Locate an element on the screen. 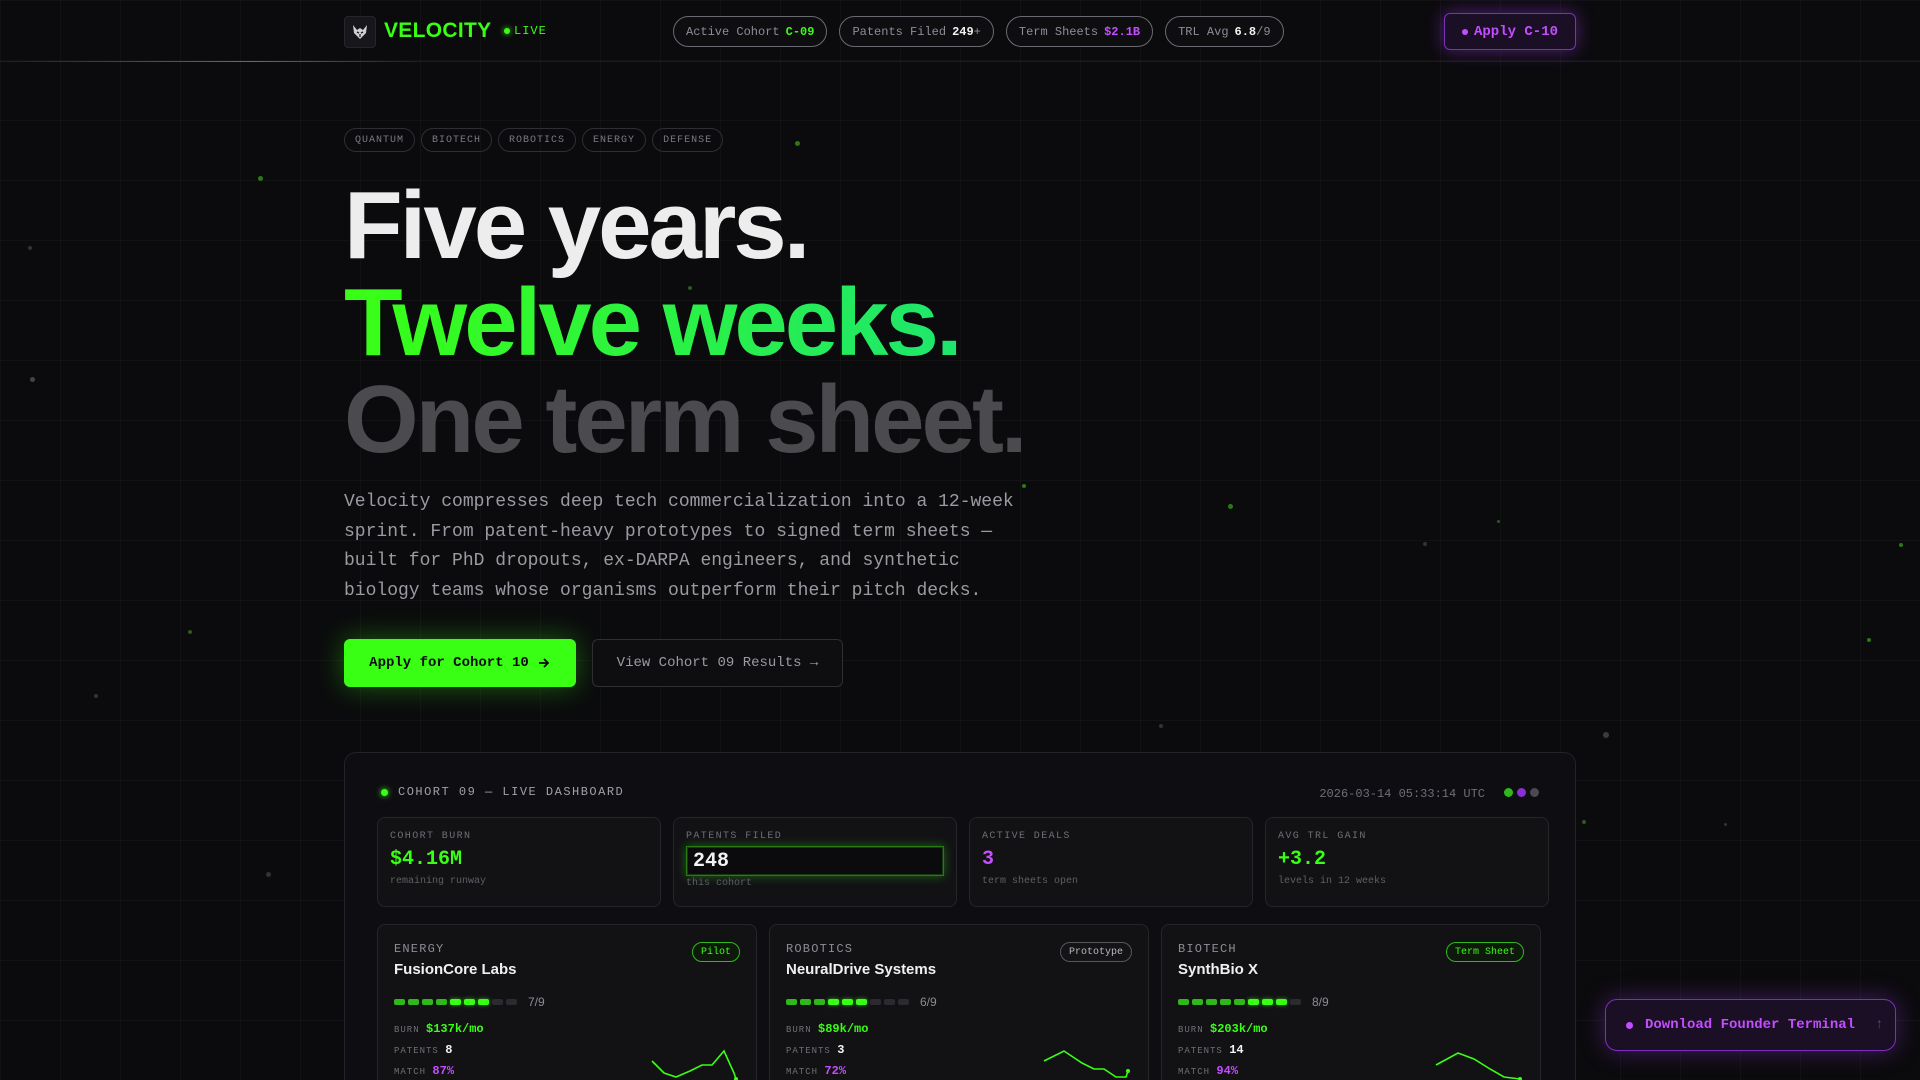  kpi-active-deals: ACTIVE DEALS 3 term sheets open is located at coordinates (1111, 862).